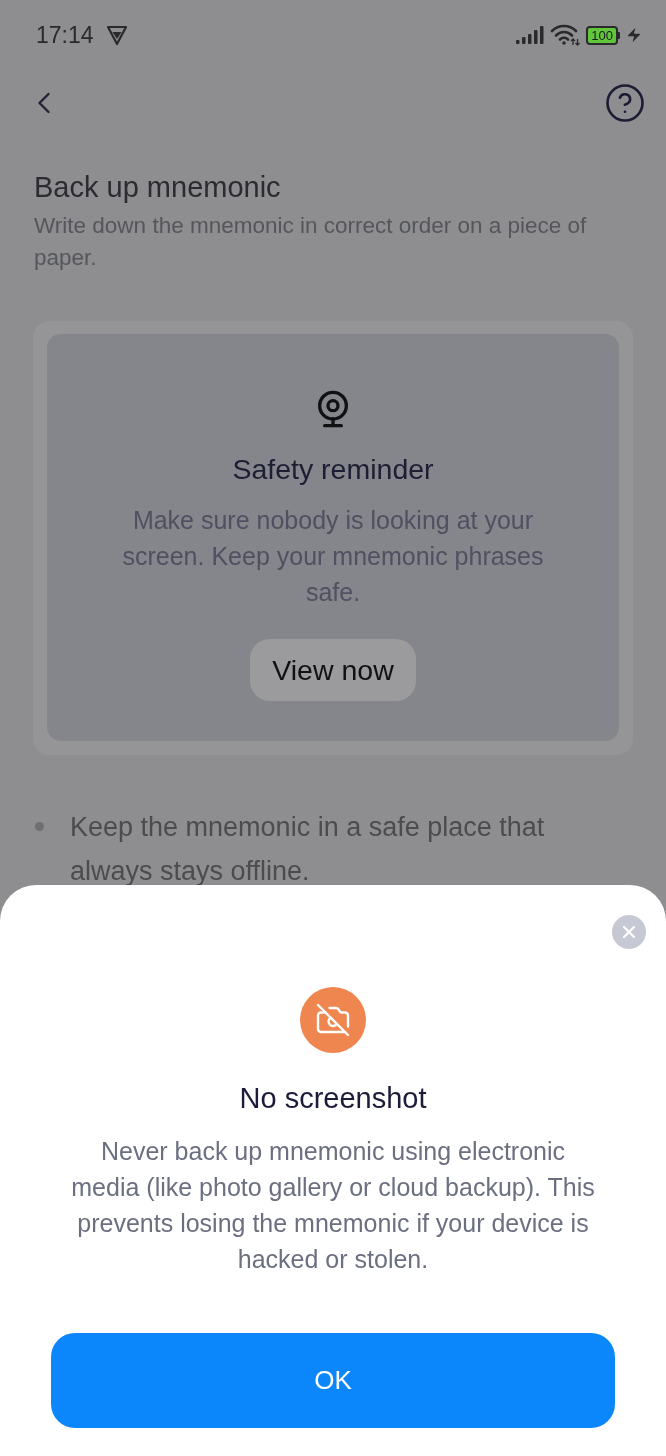 This screenshot has height=1456, width=666. I want to click on page-title: Back up mnemonic, so click(158, 187).